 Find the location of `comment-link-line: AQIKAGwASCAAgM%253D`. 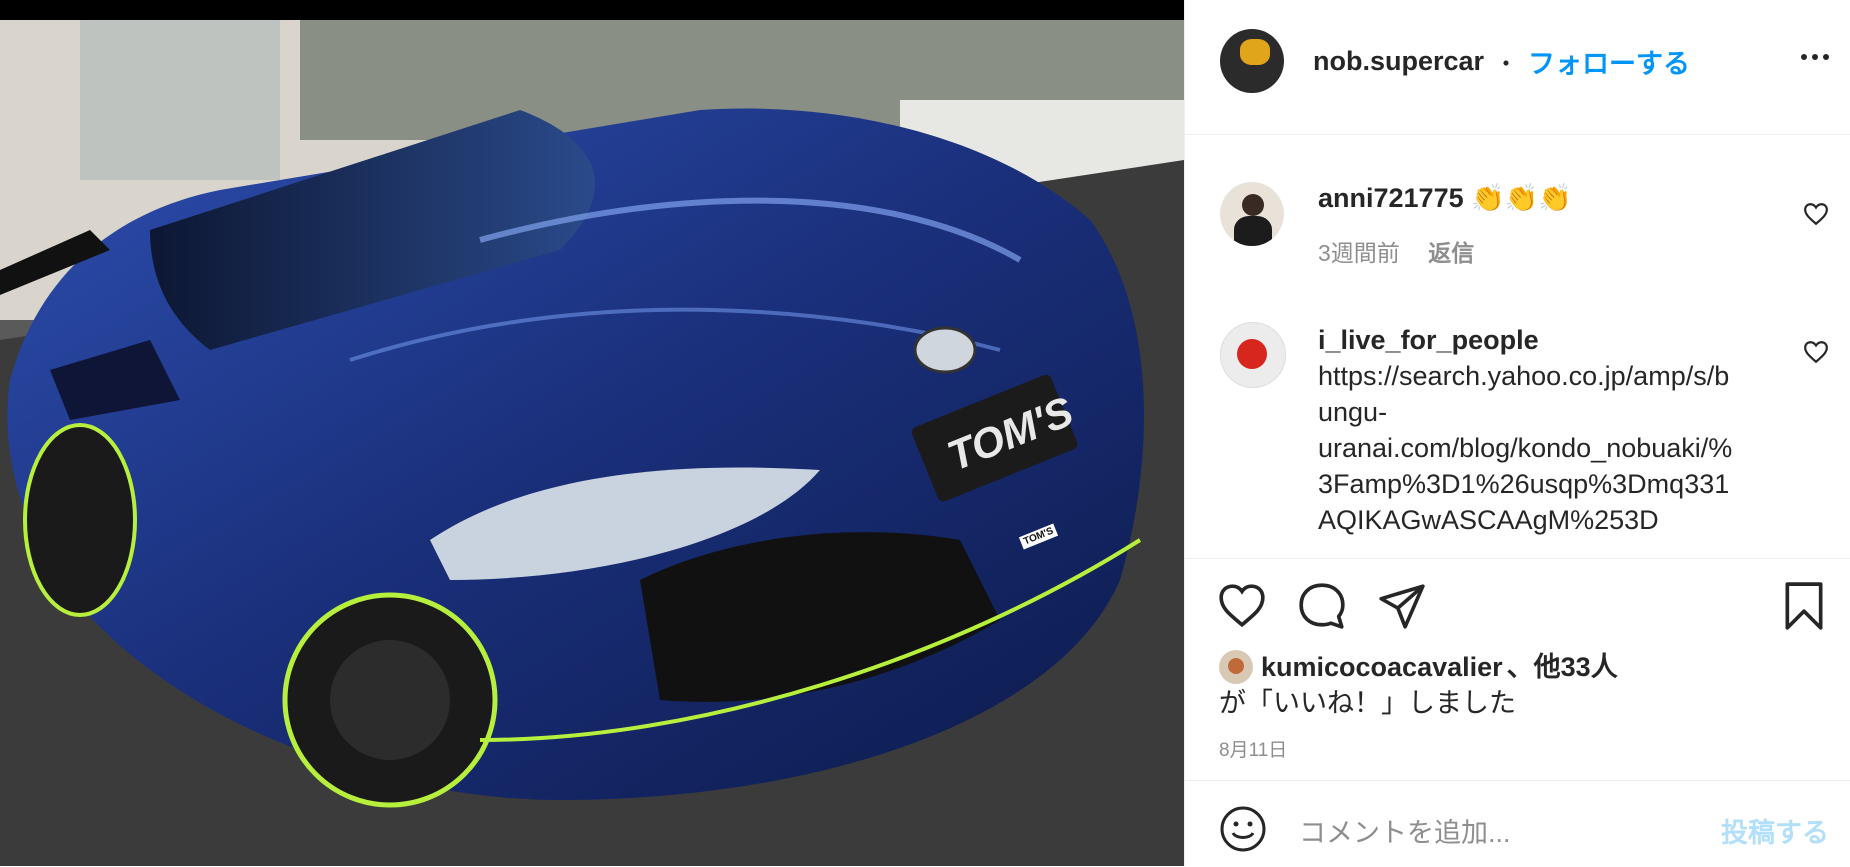

comment-link-line: AQIKAGwASCAAgM%253D is located at coordinates (1488, 520).